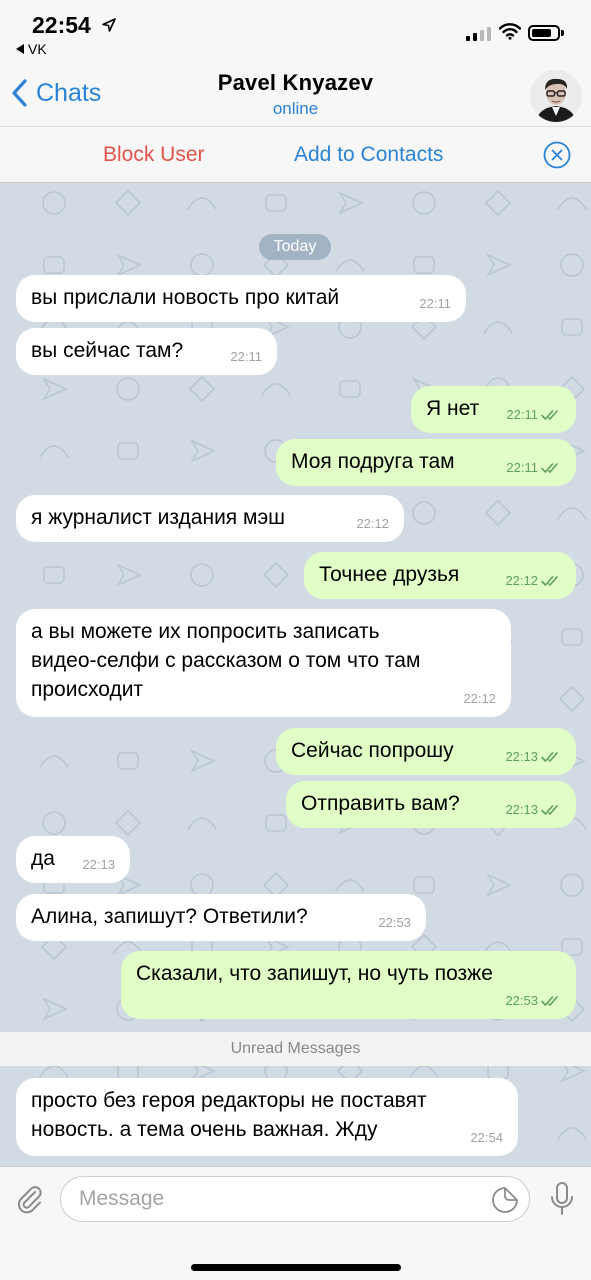  Describe the element at coordinates (486, 1137) in the screenshot. I see `message-time: 22:54` at that location.